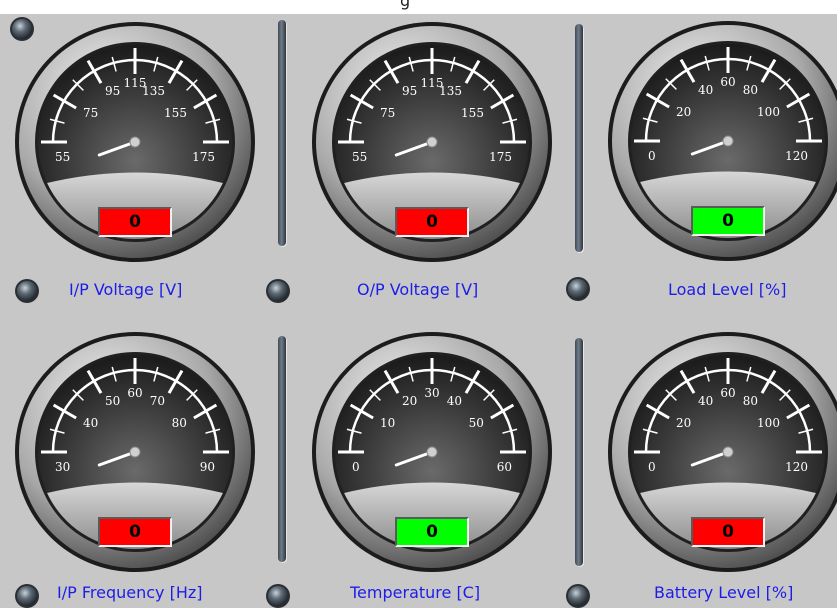  Describe the element at coordinates (727, 289) in the screenshot. I see `load-level-caption: Load Level [%]` at that location.